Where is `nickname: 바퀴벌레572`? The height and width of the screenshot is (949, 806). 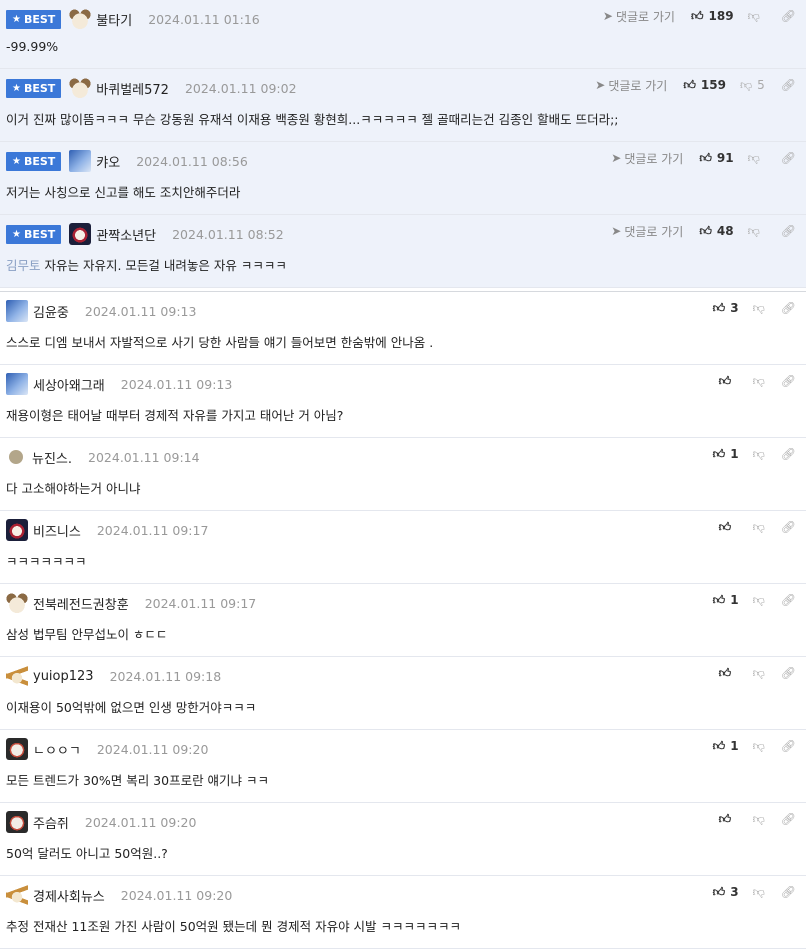 nickname: 바퀴벌레572 is located at coordinates (132, 88).